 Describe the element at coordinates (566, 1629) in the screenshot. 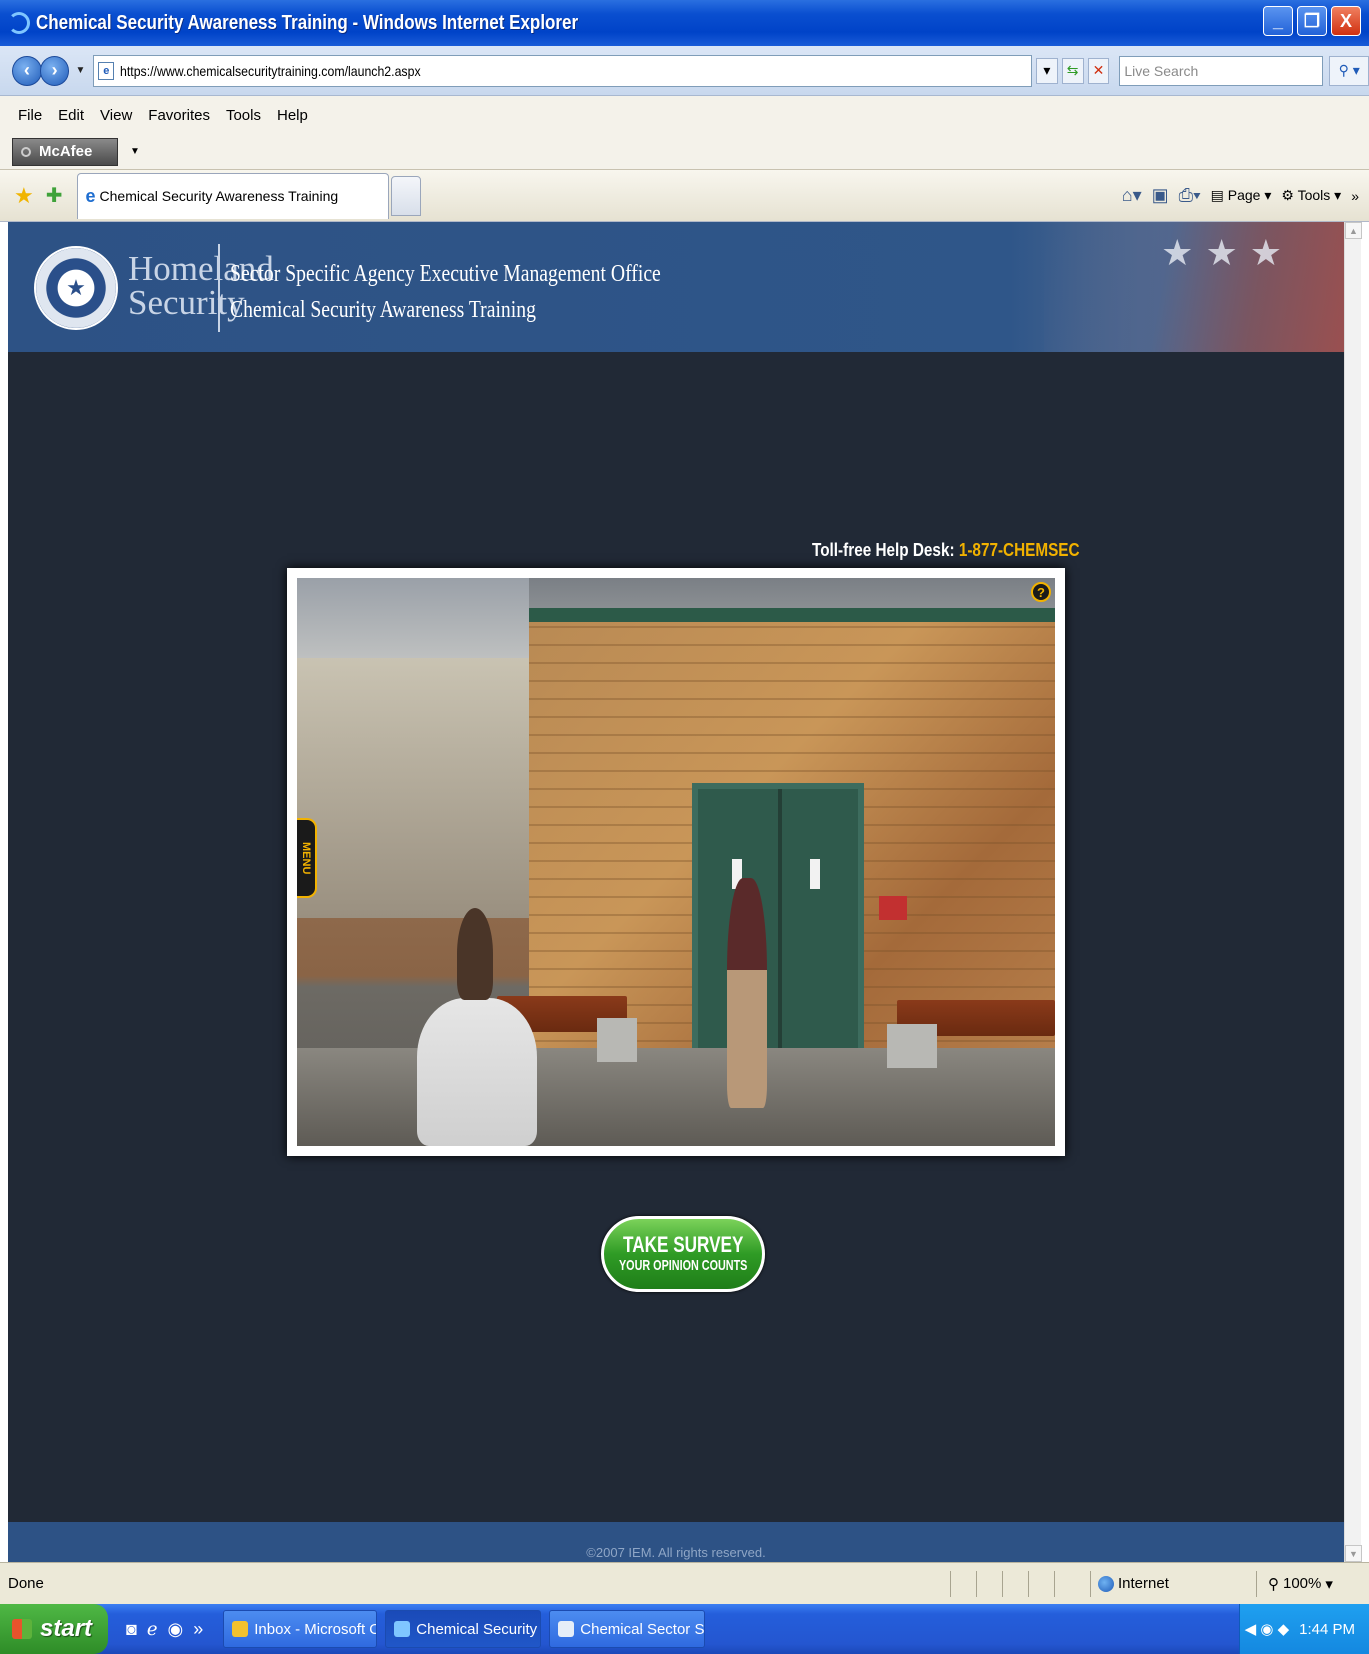

I see `document-icon` at that location.